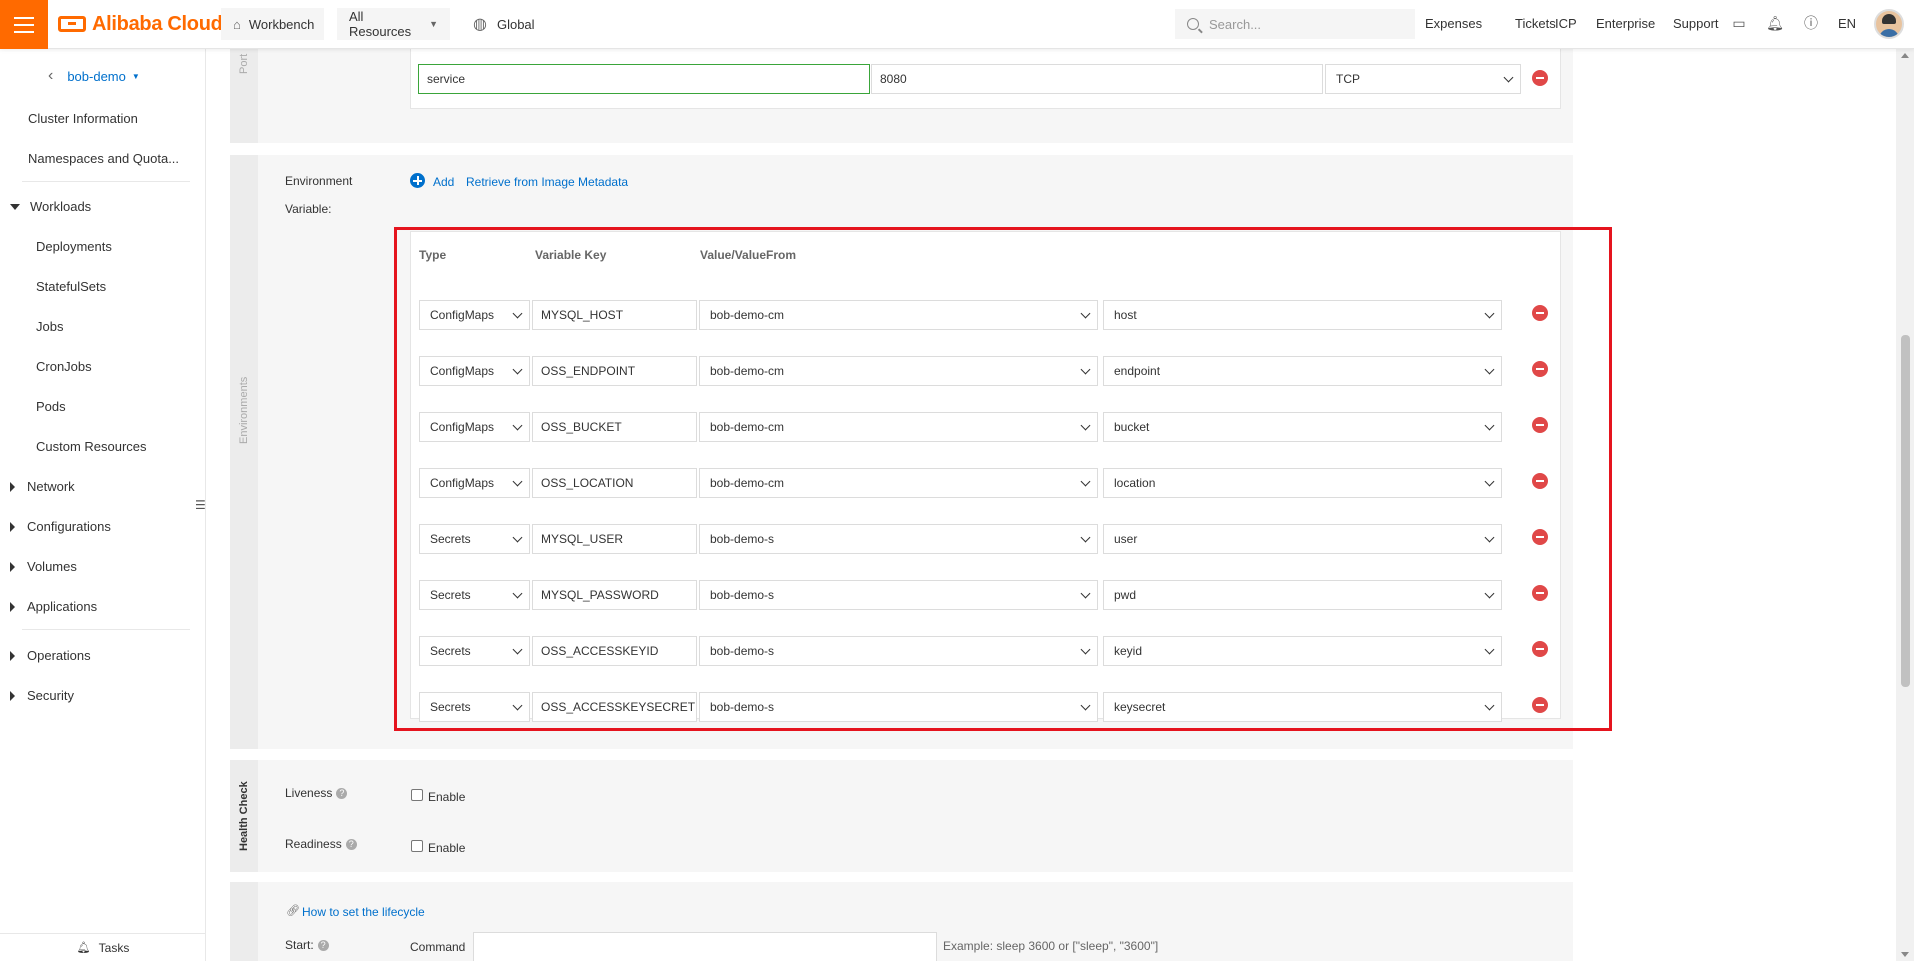  Describe the element at coordinates (417, 846) in the screenshot. I see `readiness-enable-checkbox` at that location.